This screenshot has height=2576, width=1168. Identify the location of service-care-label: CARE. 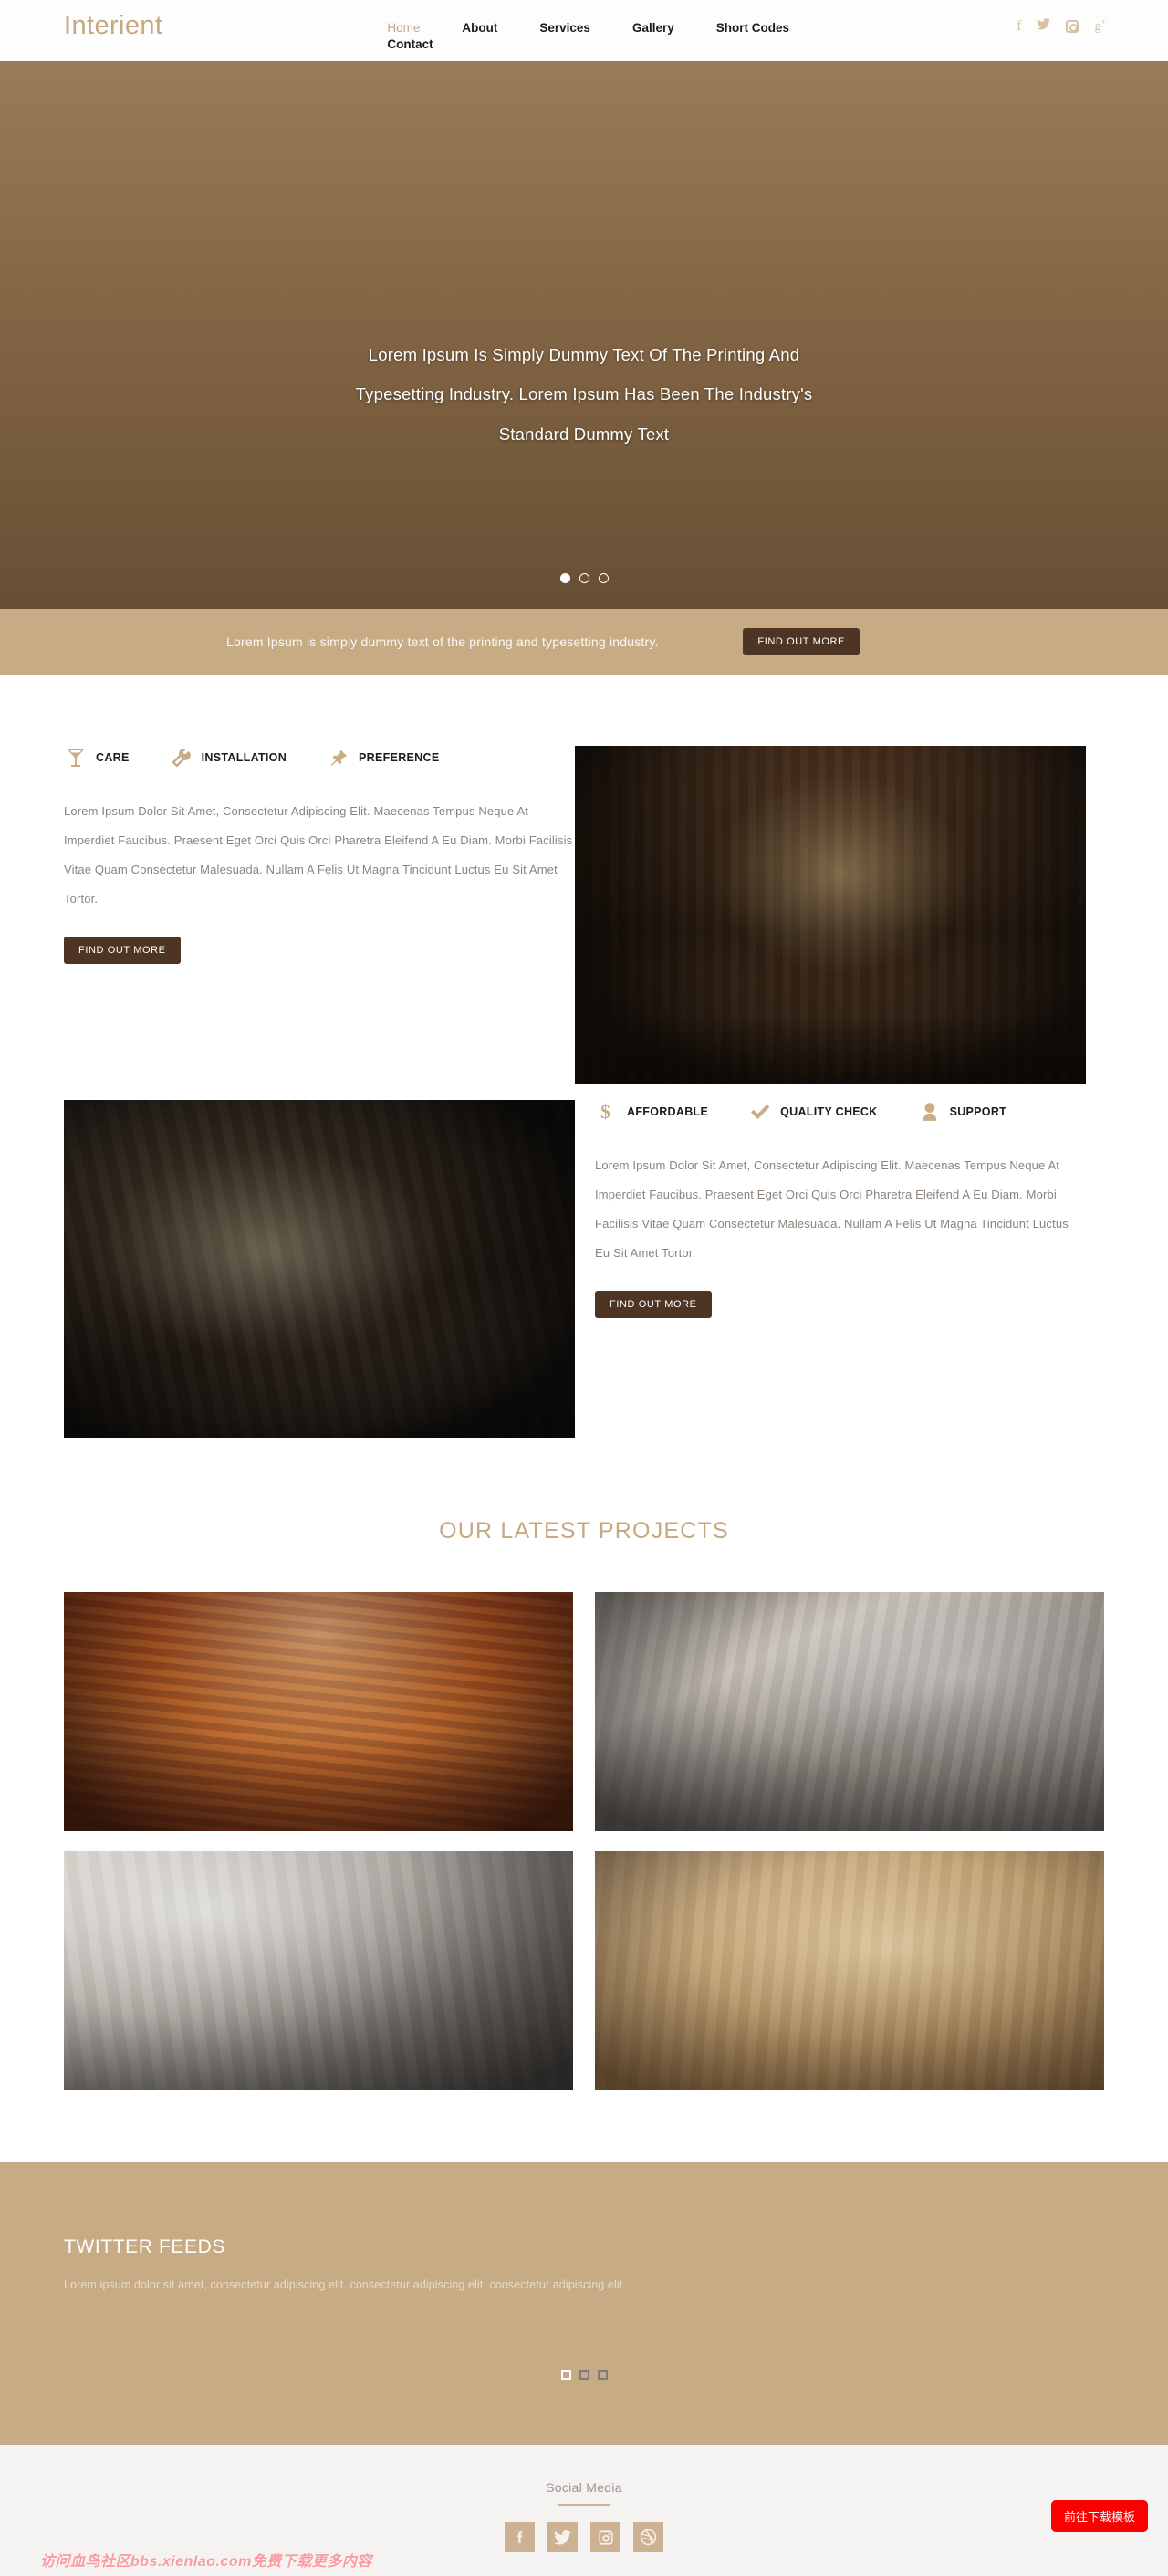
(113, 757).